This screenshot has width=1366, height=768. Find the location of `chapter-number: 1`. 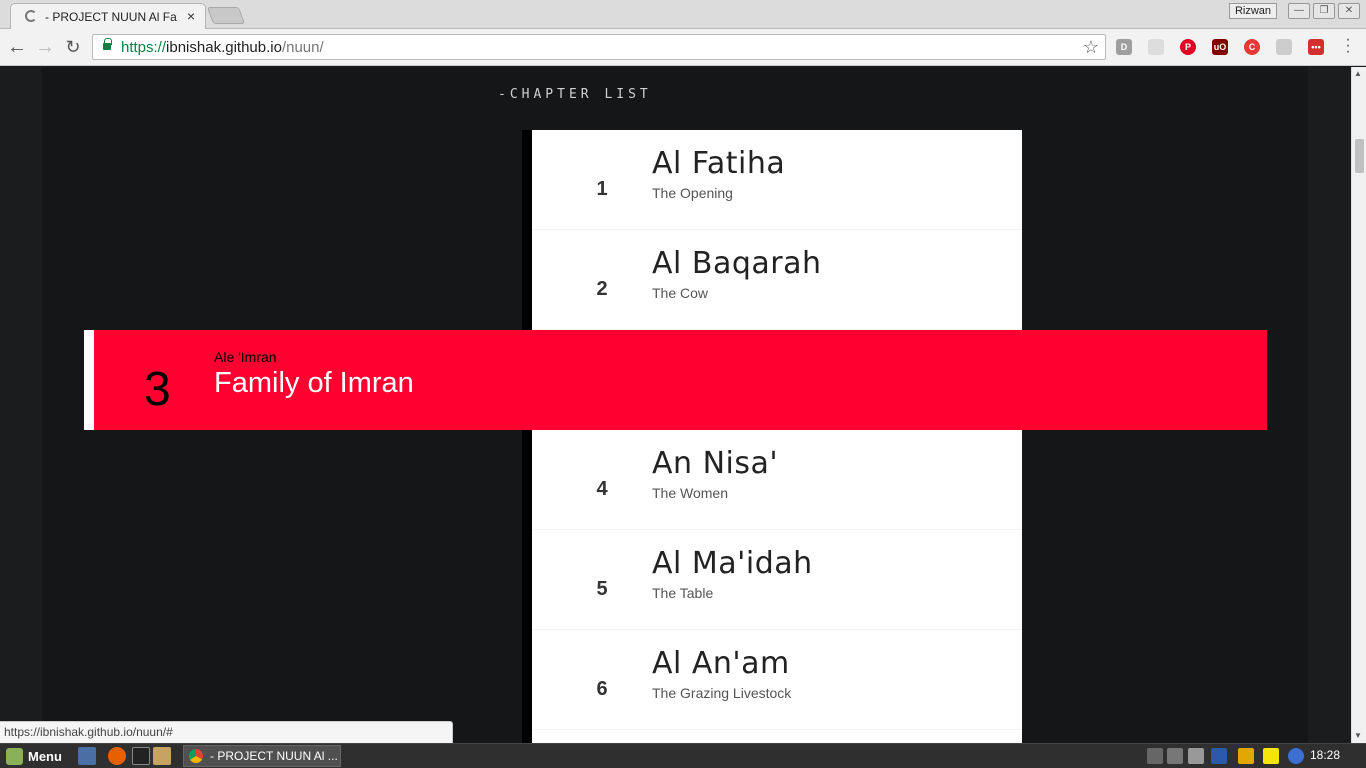

chapter-number: 1 is located at coordinates (602, 189).